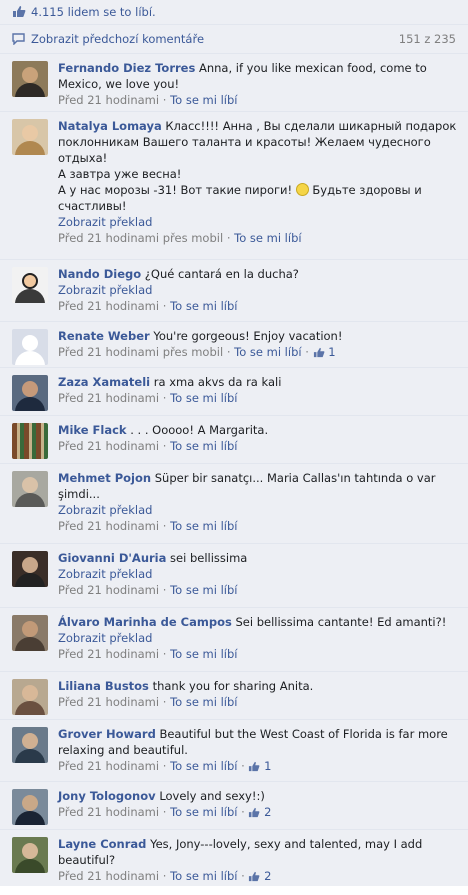 The image size is (468, 895). I want to click on comment-author: Grover Howard, so click(107, 734).